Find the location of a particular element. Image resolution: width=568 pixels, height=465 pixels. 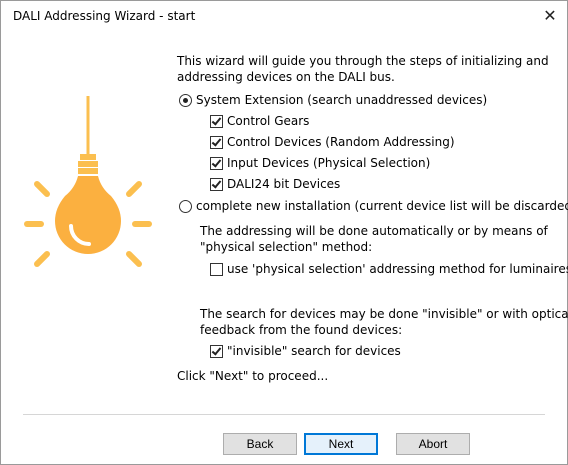

input-devices-checkbox is located at coordinates (216, 163).